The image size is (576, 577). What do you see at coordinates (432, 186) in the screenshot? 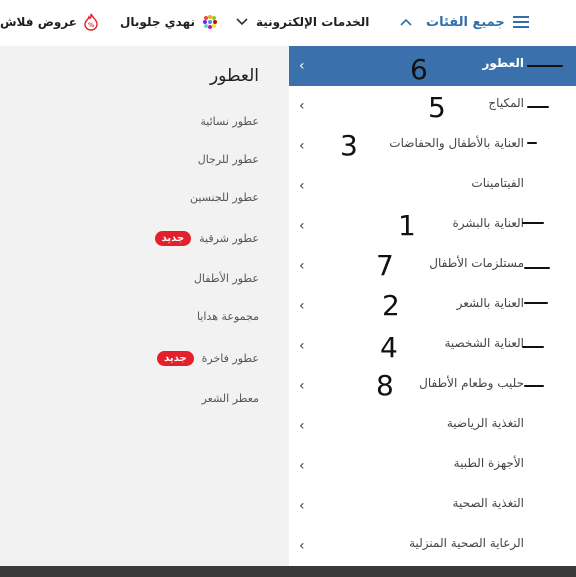
I see `category-item-vitamins: ‹ الفيتامينات` at bounding box center [432, 186].